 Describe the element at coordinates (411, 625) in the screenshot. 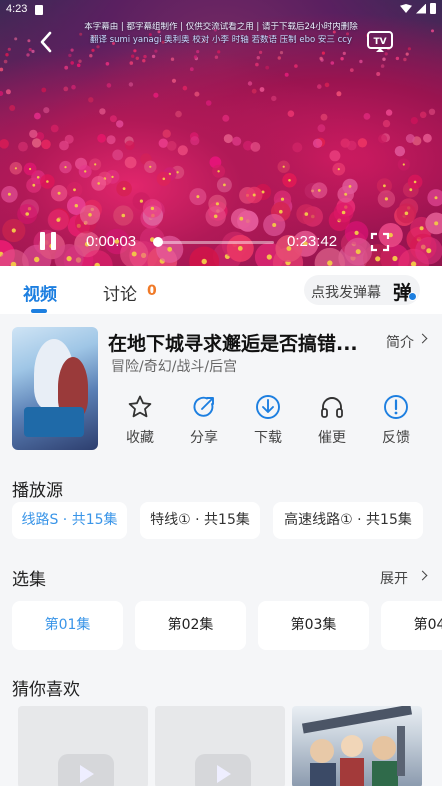

I see `episode-item: 第04集` at that location.